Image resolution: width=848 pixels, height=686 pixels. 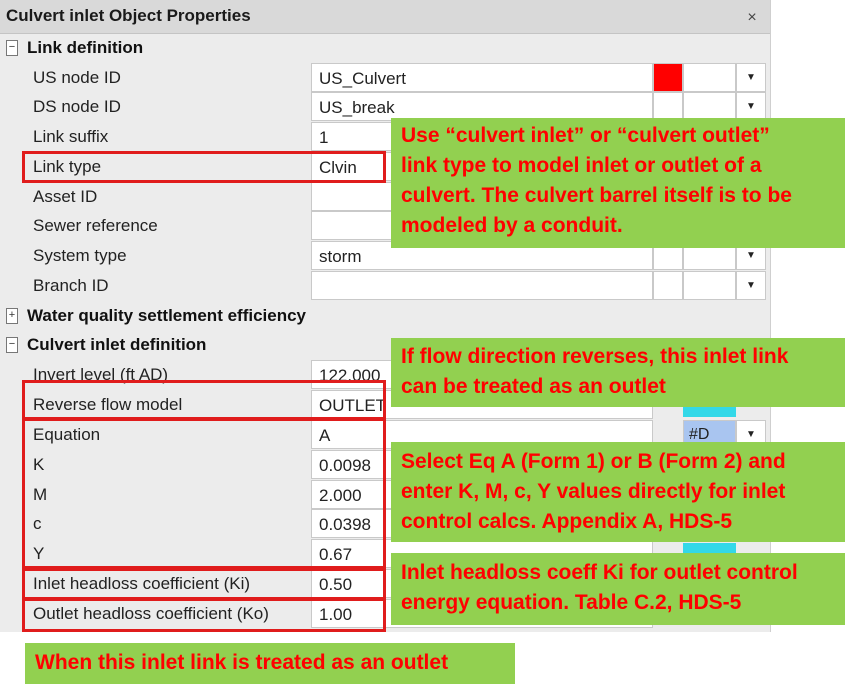 I want to click on callout-line: control calcs. Appendix A, HDS-5, so click(x=567, y=521).